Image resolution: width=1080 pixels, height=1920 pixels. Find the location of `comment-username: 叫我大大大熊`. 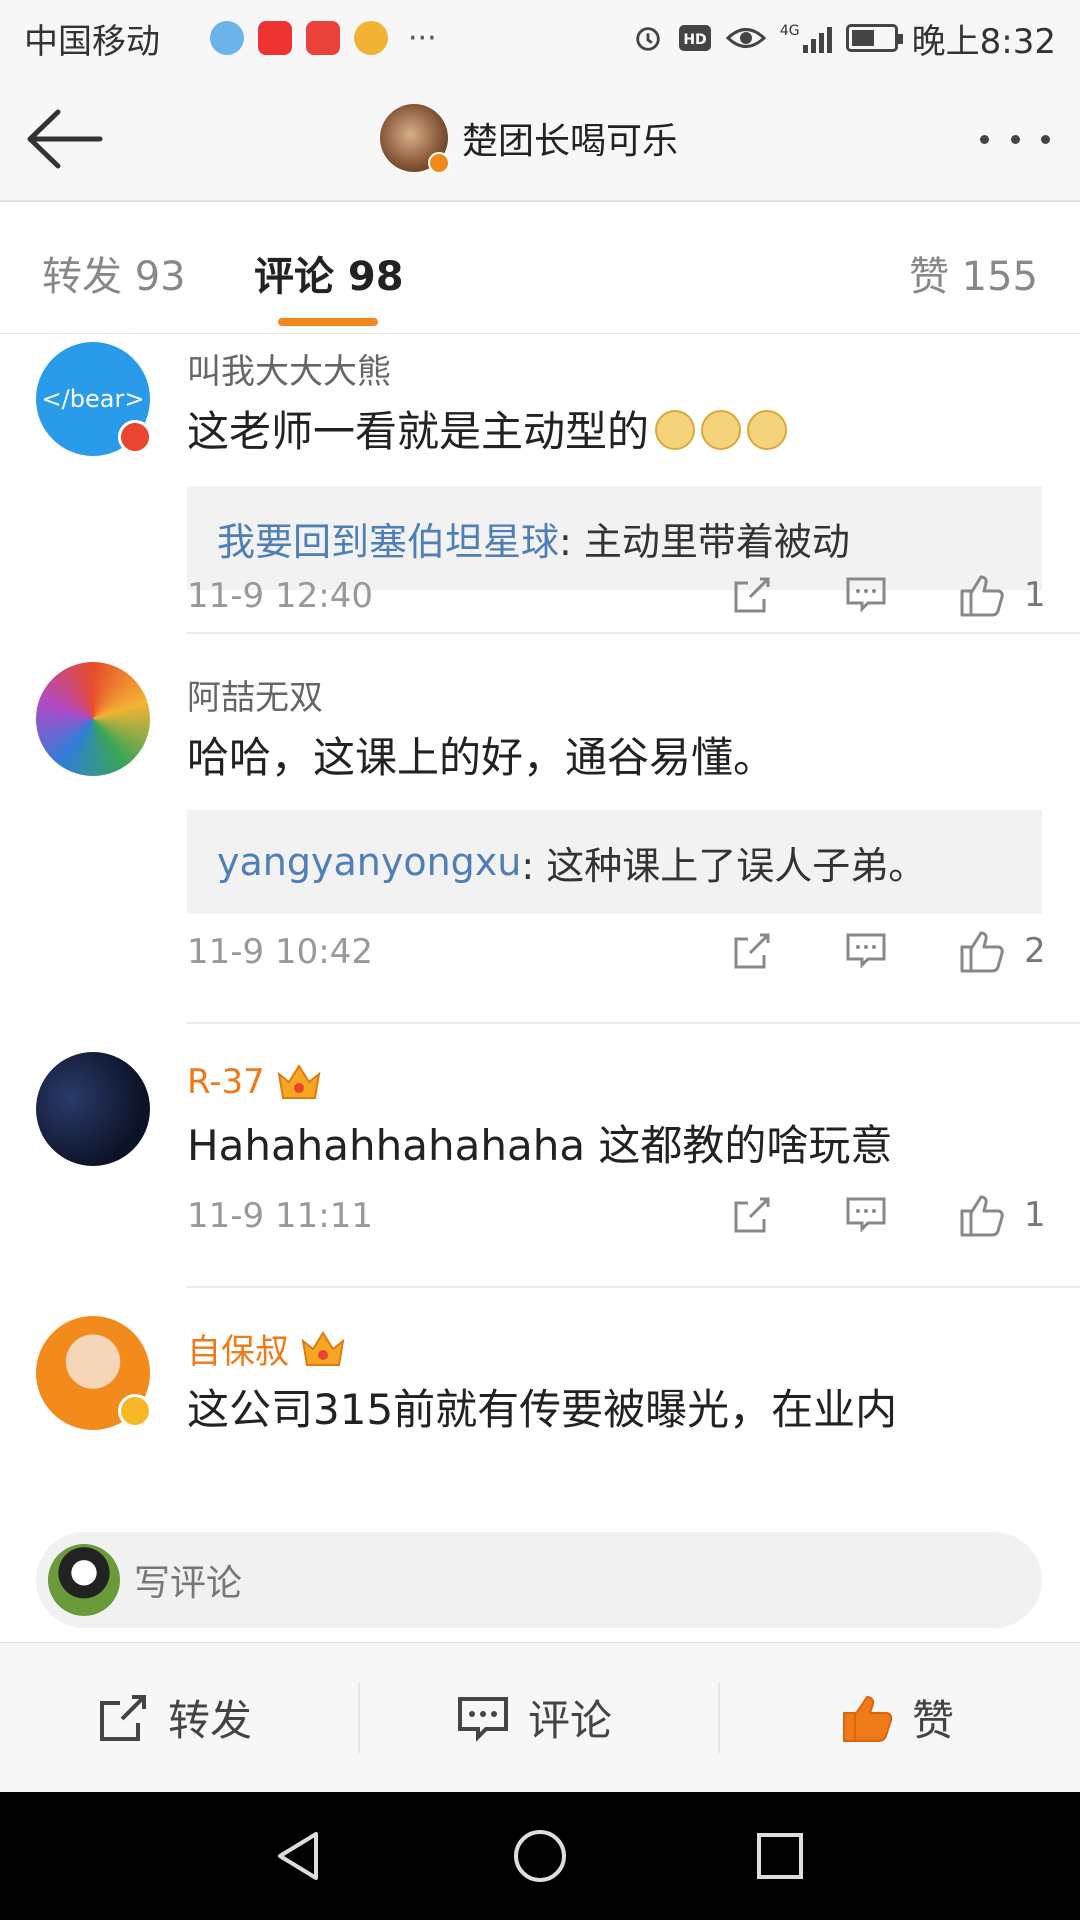

comment-username: 叫我大大大熊 is located at coordinates (289, 368).